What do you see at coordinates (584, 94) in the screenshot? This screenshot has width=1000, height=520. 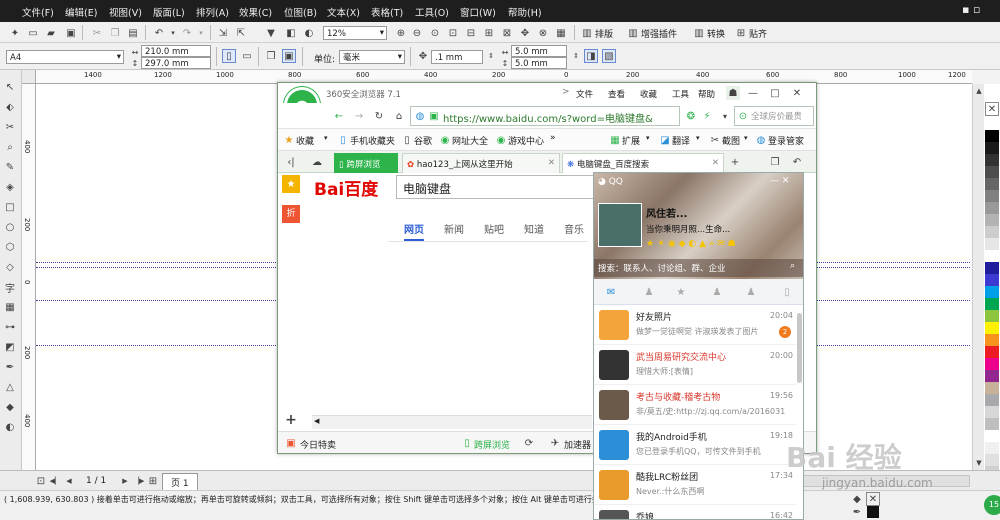 I see `title-menu-file: 文件` at bounding box center [584, 94].